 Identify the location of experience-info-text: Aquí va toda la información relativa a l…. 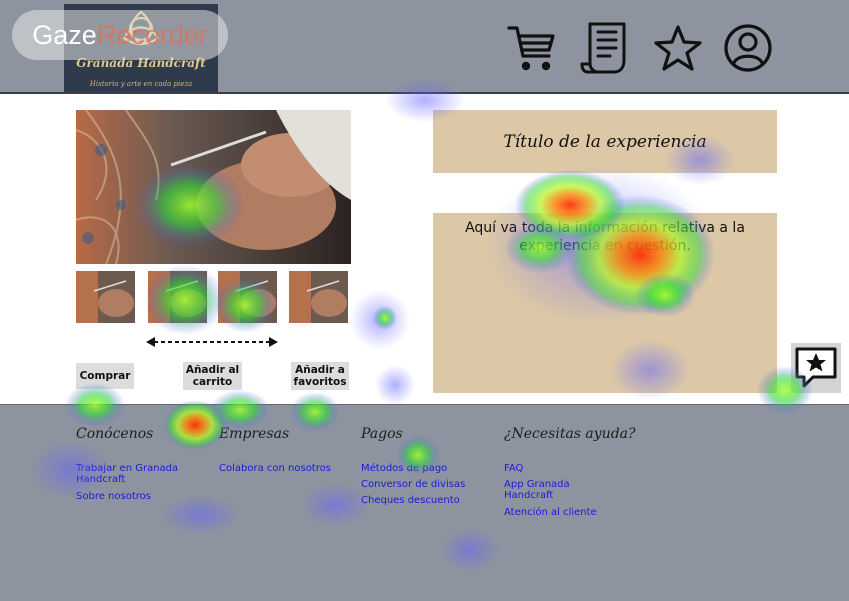
(605, 237).